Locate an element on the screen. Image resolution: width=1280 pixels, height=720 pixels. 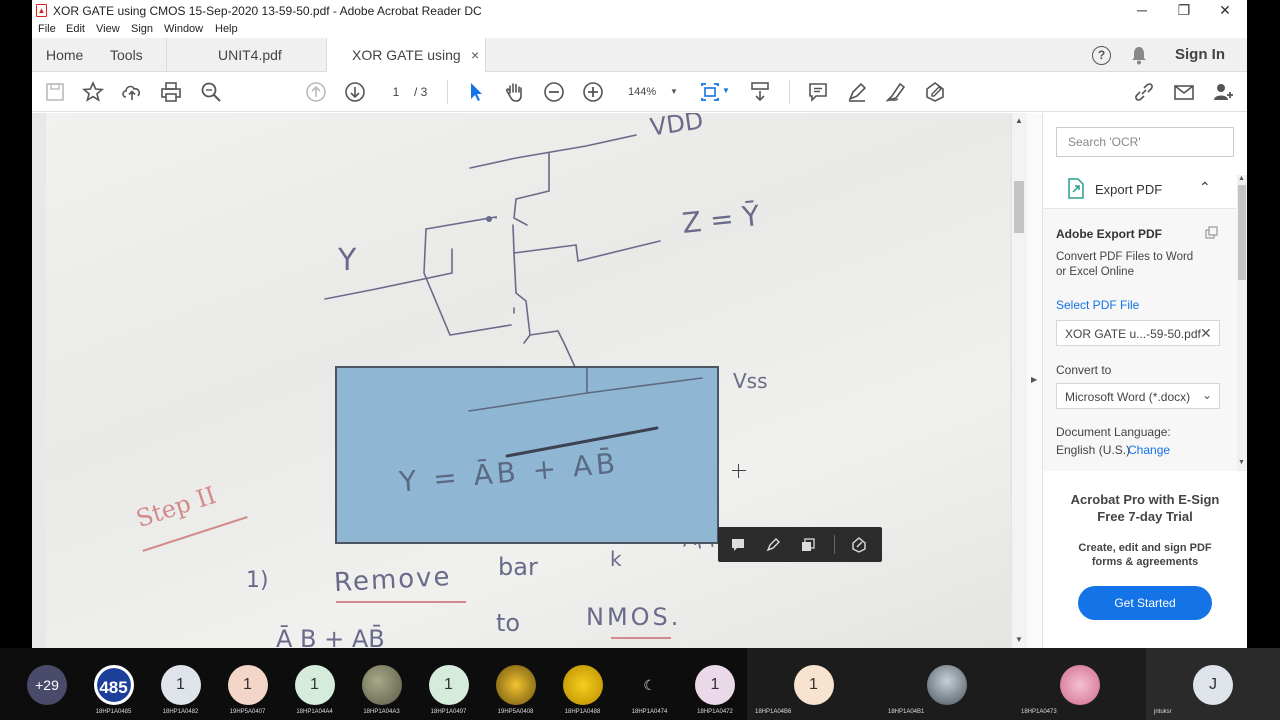
participant-tile: 1 18HP1A0482 is located at coordinates (180, 684).